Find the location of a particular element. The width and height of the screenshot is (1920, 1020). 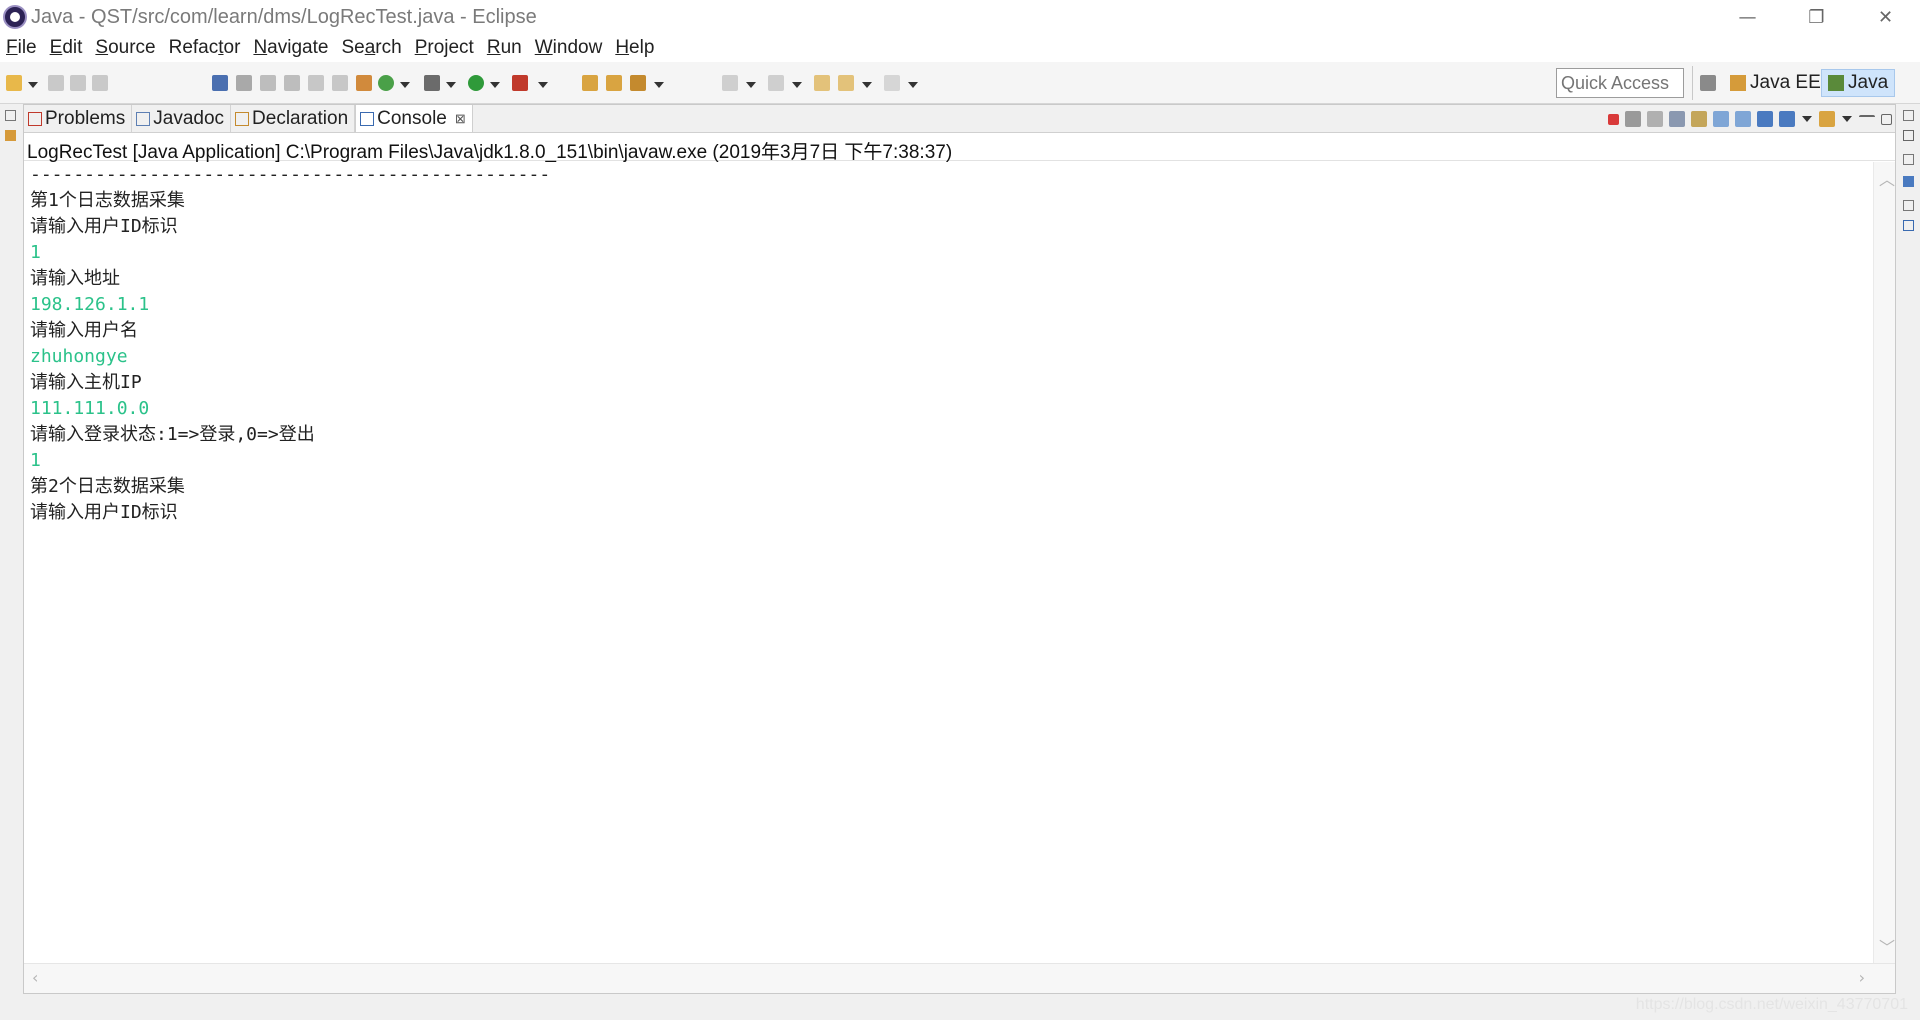

console-output-line: 请输入用户名 is located at coordinates (84, 330).